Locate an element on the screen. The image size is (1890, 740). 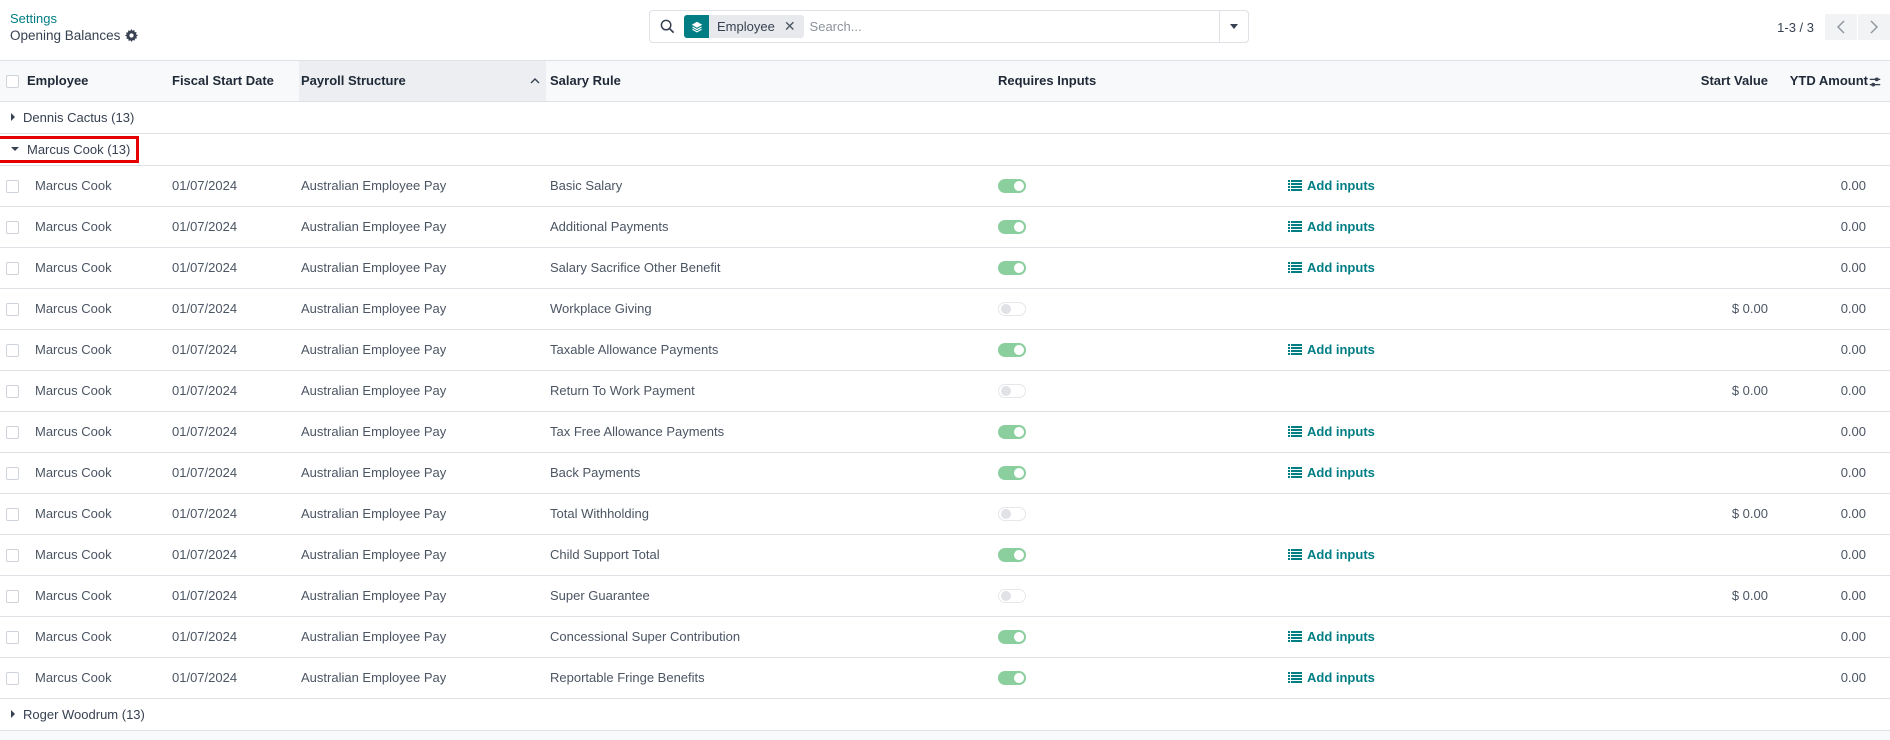
search-input is located at coordinates (1011, 26).